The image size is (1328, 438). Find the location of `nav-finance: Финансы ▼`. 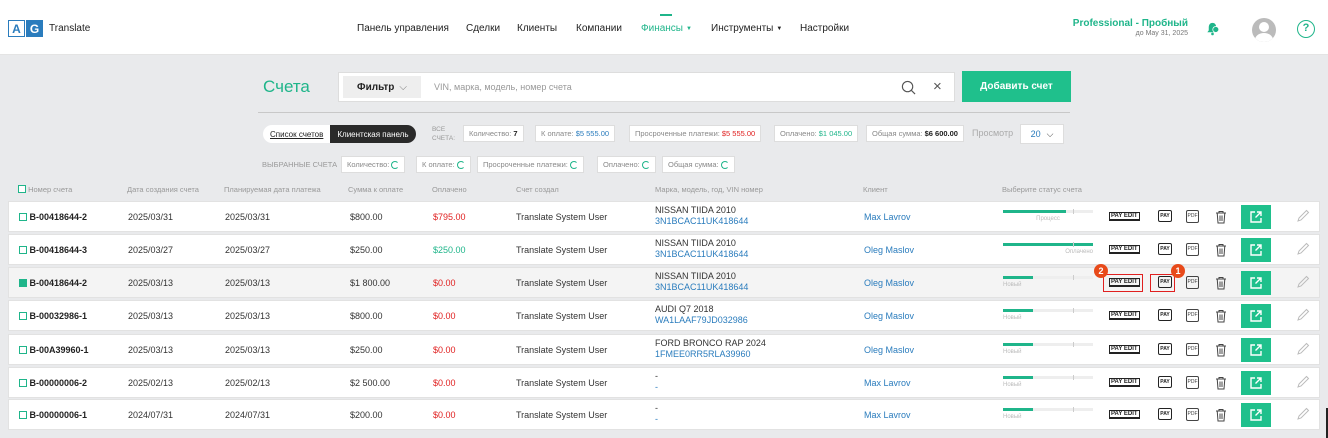

nav-finance: Финансы ▼ is located at coordinates (666, 24).